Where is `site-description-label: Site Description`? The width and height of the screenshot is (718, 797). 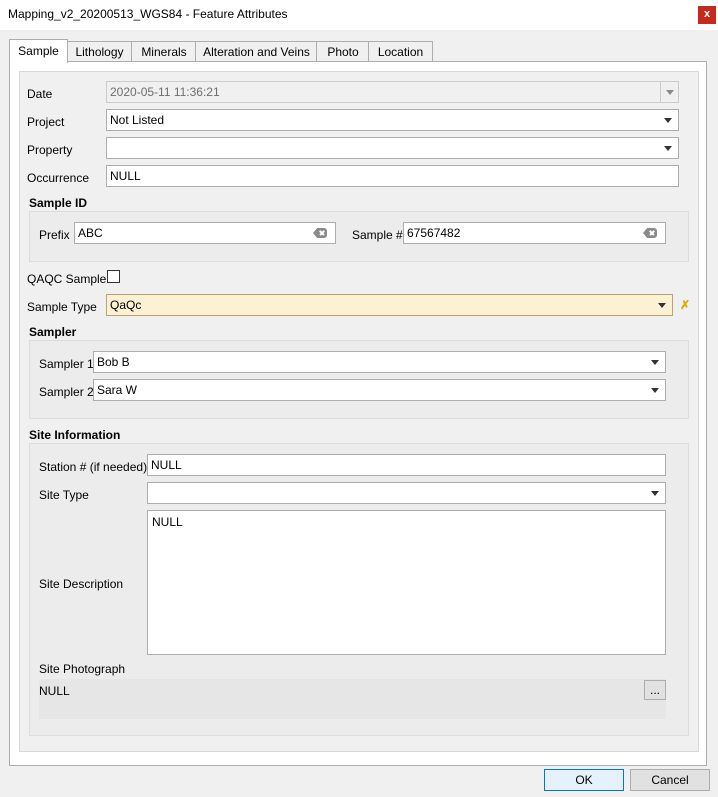 site-description-label: Site Description is located at coordinates (81, 584).